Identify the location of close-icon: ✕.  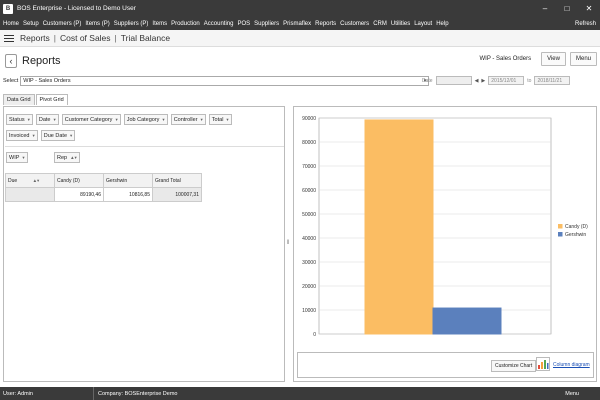
(589, 8).